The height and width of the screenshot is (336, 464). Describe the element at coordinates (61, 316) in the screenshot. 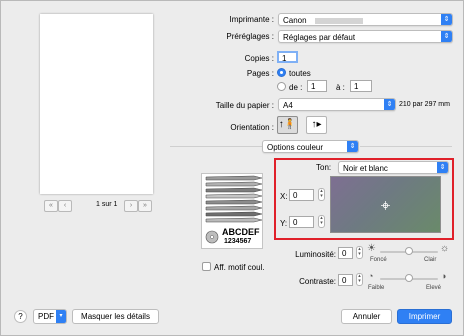

I see `chevron-down-icon: ▾` at that location.